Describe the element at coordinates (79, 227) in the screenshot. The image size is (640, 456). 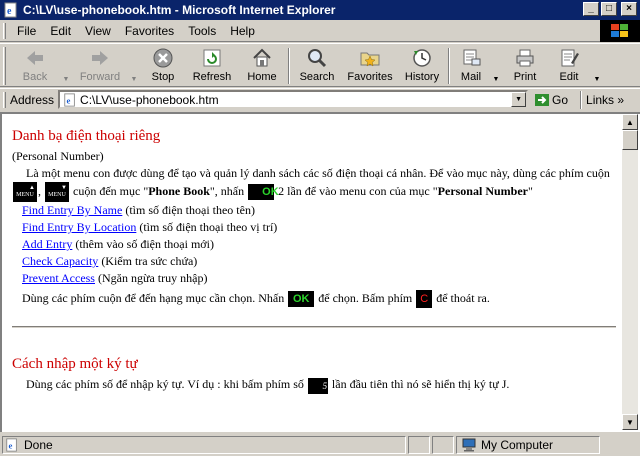
I see `link-find-entry-by-location: Find Entry By Location` at that location.